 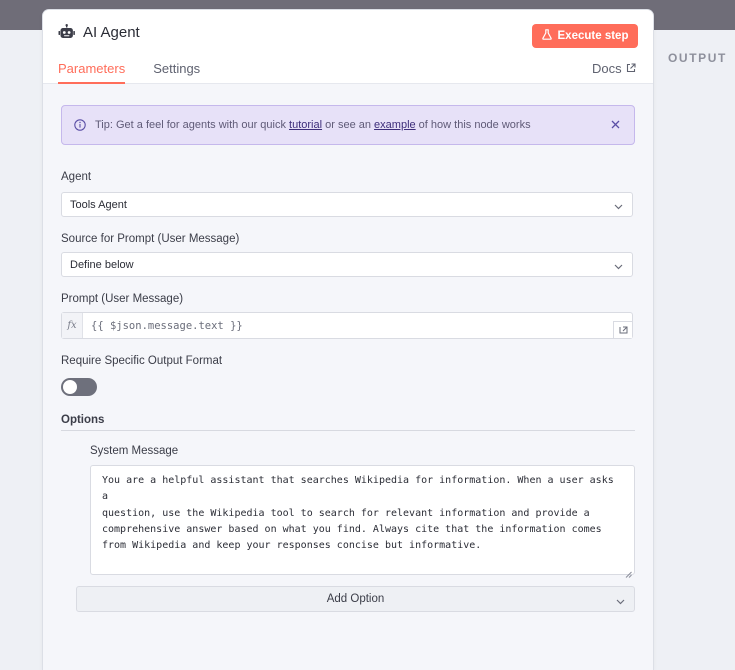 I want to click on docs-link: Docs, so click(x=614, y=68).